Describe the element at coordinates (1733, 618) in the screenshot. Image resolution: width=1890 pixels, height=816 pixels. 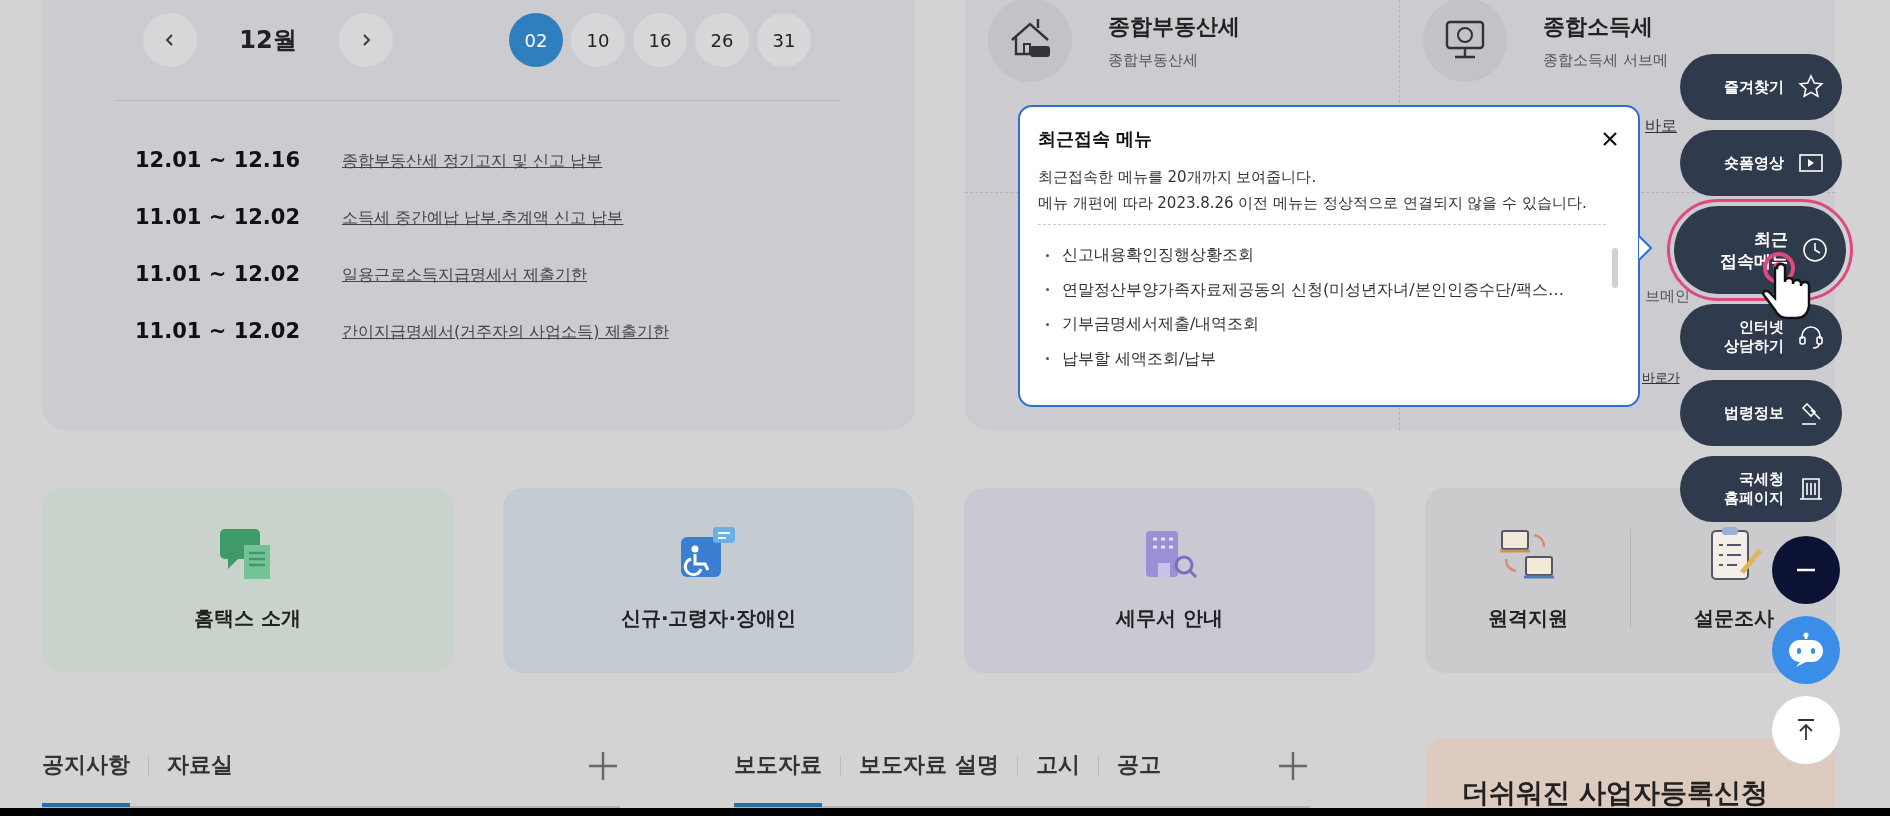
I see `shortcut-label: 설문조사` at that location.